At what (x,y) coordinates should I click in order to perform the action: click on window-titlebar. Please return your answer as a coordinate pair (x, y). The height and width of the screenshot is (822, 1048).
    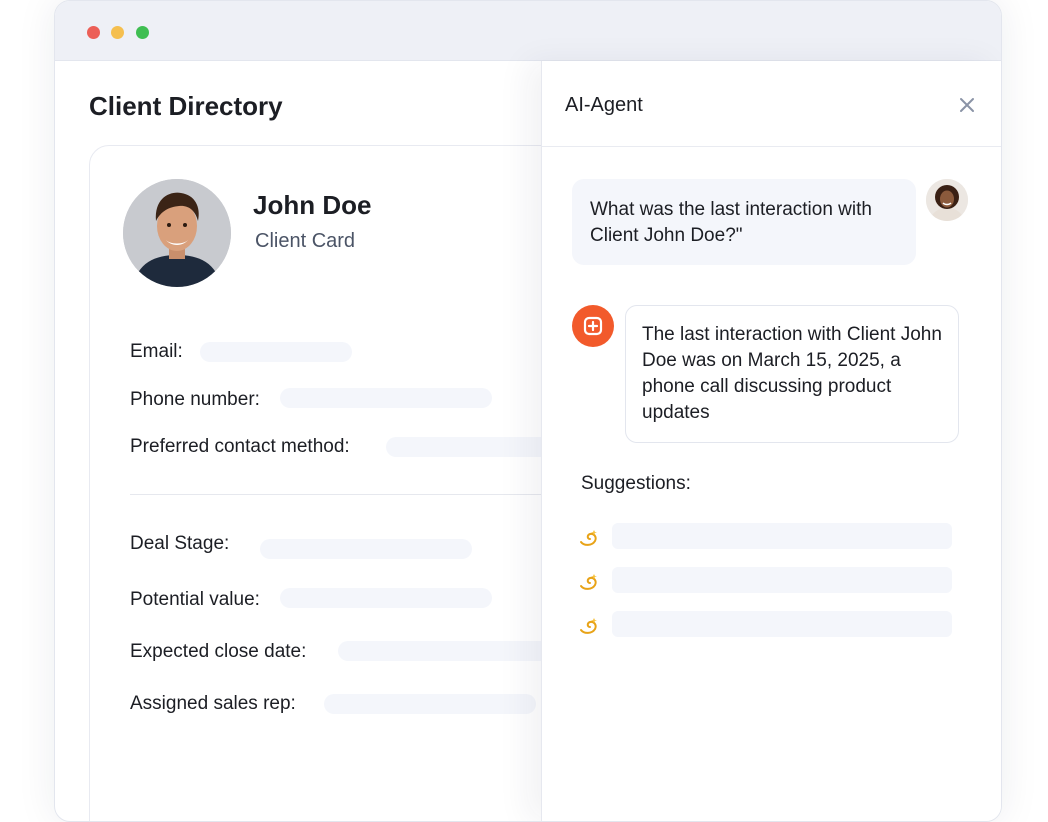
    Looking at the image, I should click on (528, 31).